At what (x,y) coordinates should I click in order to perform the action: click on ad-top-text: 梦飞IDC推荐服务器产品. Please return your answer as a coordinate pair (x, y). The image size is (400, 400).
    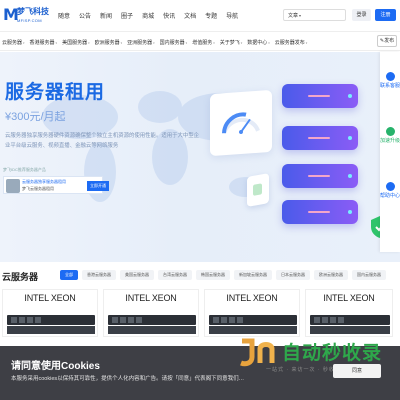
    Looking at the image, I should click on (24, 169).